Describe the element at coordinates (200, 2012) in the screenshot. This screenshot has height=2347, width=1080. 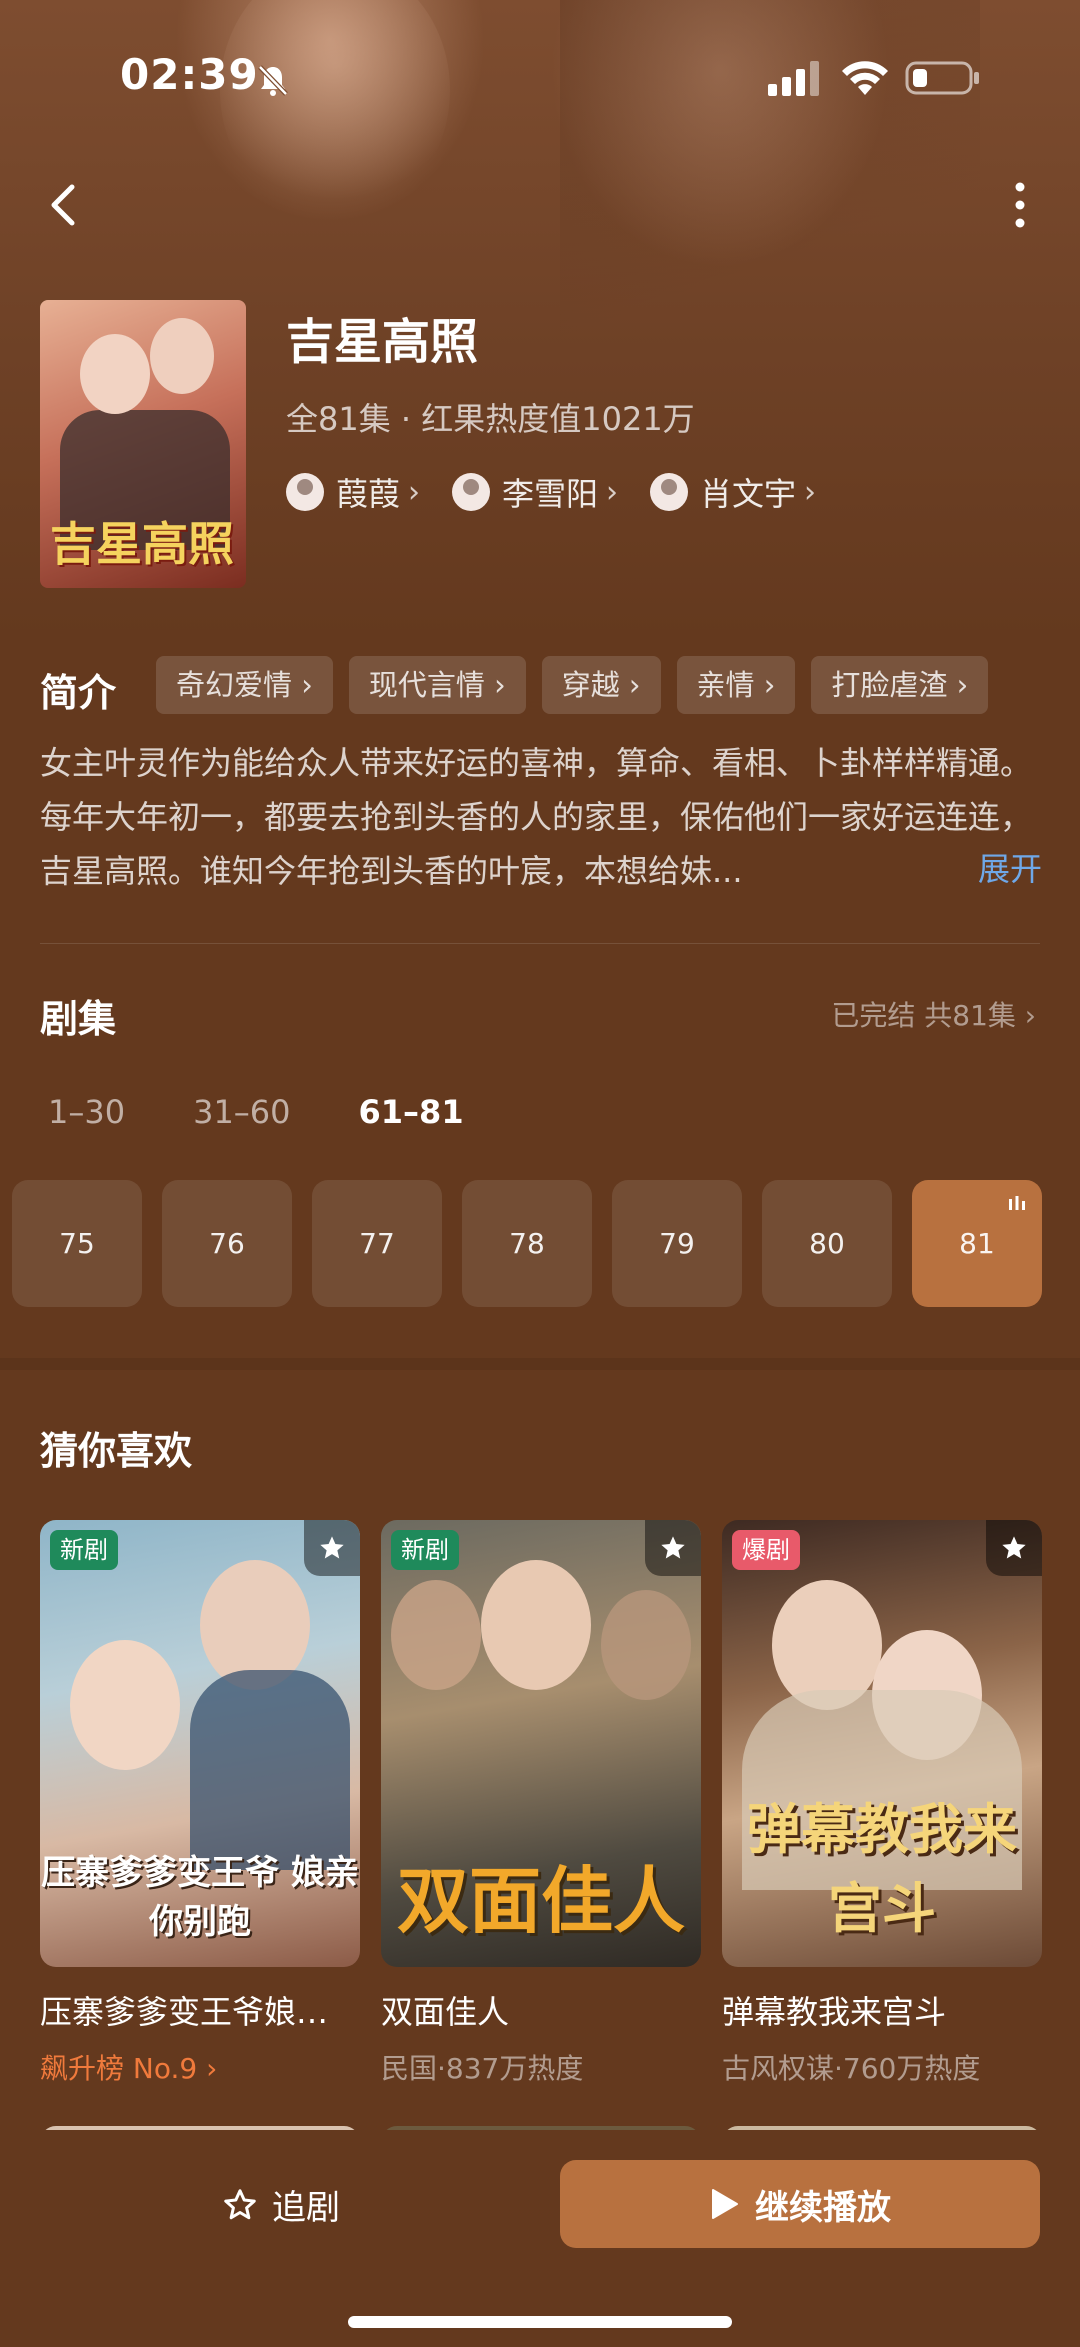
I see `card-title: 压寨爹爹变王爷娘亲你别跑` at that location.